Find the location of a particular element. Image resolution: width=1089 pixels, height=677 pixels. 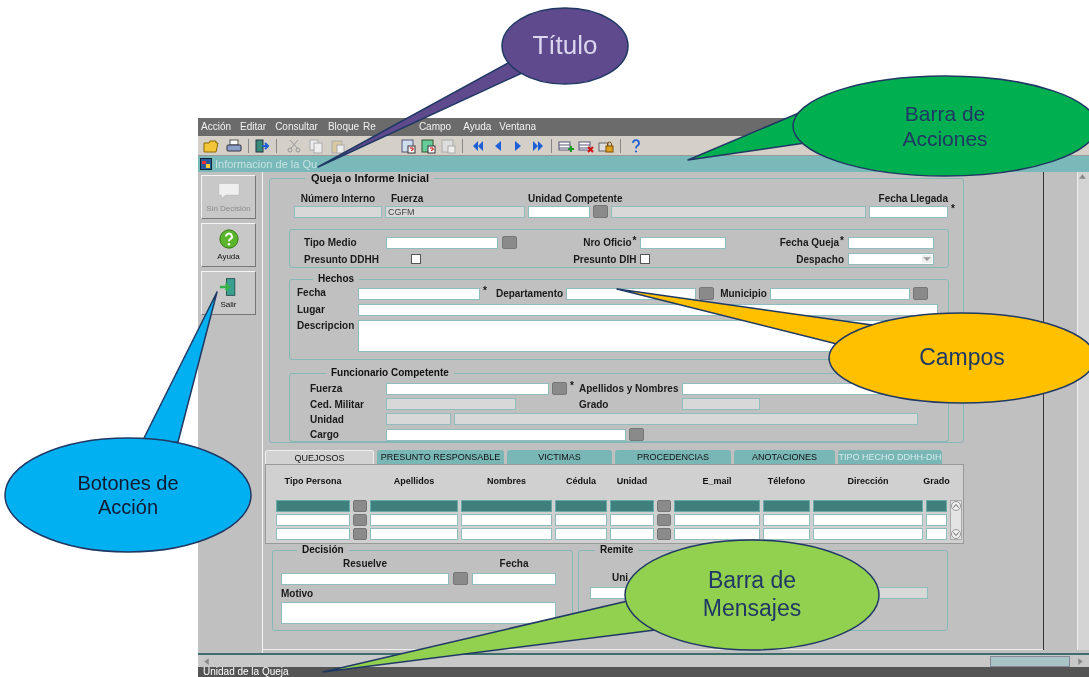

section-title: Hechos is located at coordinates (336, 279).